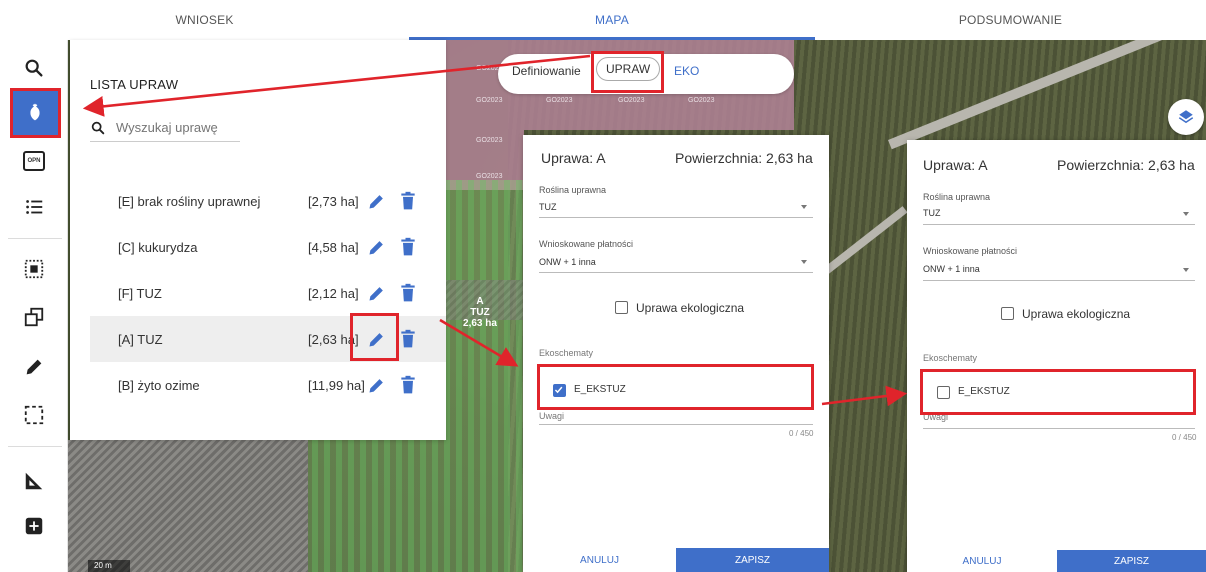 The height and width of the screenshot is (572, 1206). What do you see at coordinates (333, 247) in the screenshot?
I see `crop-area: [4,58 ha]` at bounding box center [333, 247].